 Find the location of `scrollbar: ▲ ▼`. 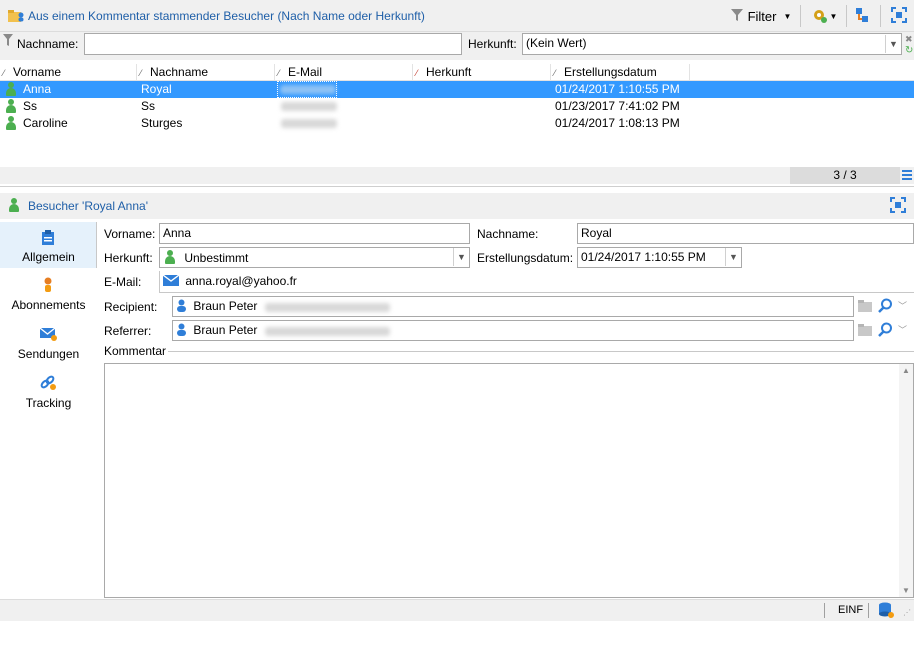

scrollbar: ▲ ▼ is located at coordinates (906, 480).